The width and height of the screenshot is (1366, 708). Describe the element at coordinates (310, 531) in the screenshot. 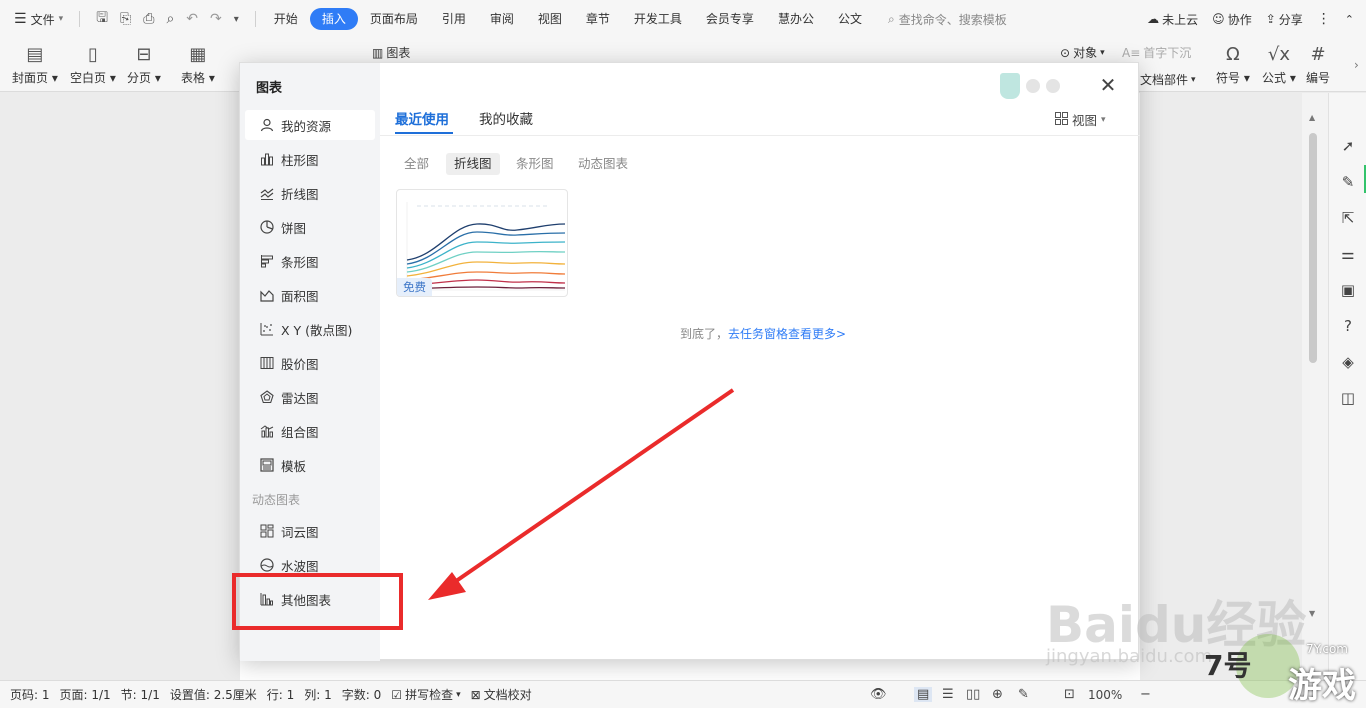

I see `nav-wordcloud: 词云图` at that location.